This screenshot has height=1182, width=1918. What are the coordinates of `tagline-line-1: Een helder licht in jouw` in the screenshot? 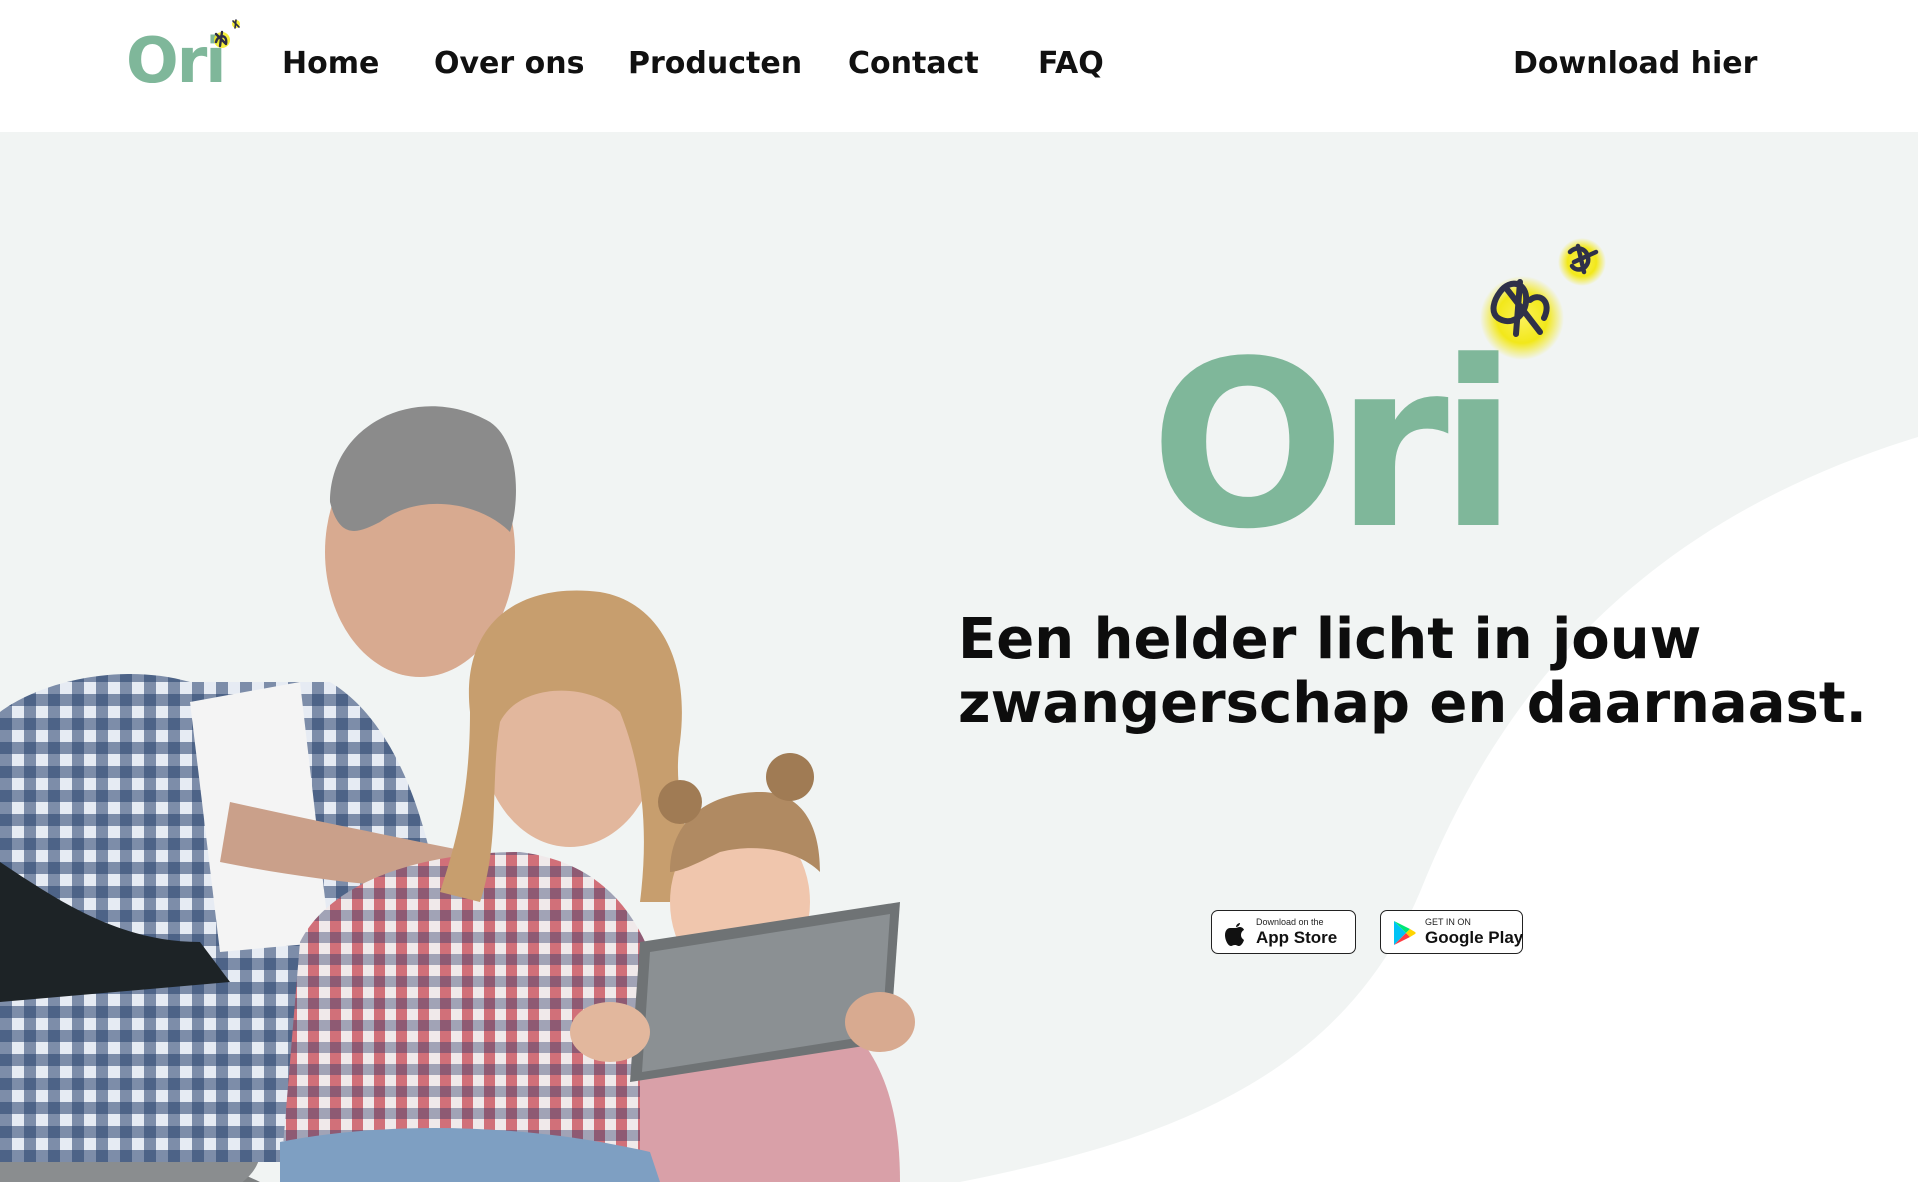 It's located at (1330, 639).